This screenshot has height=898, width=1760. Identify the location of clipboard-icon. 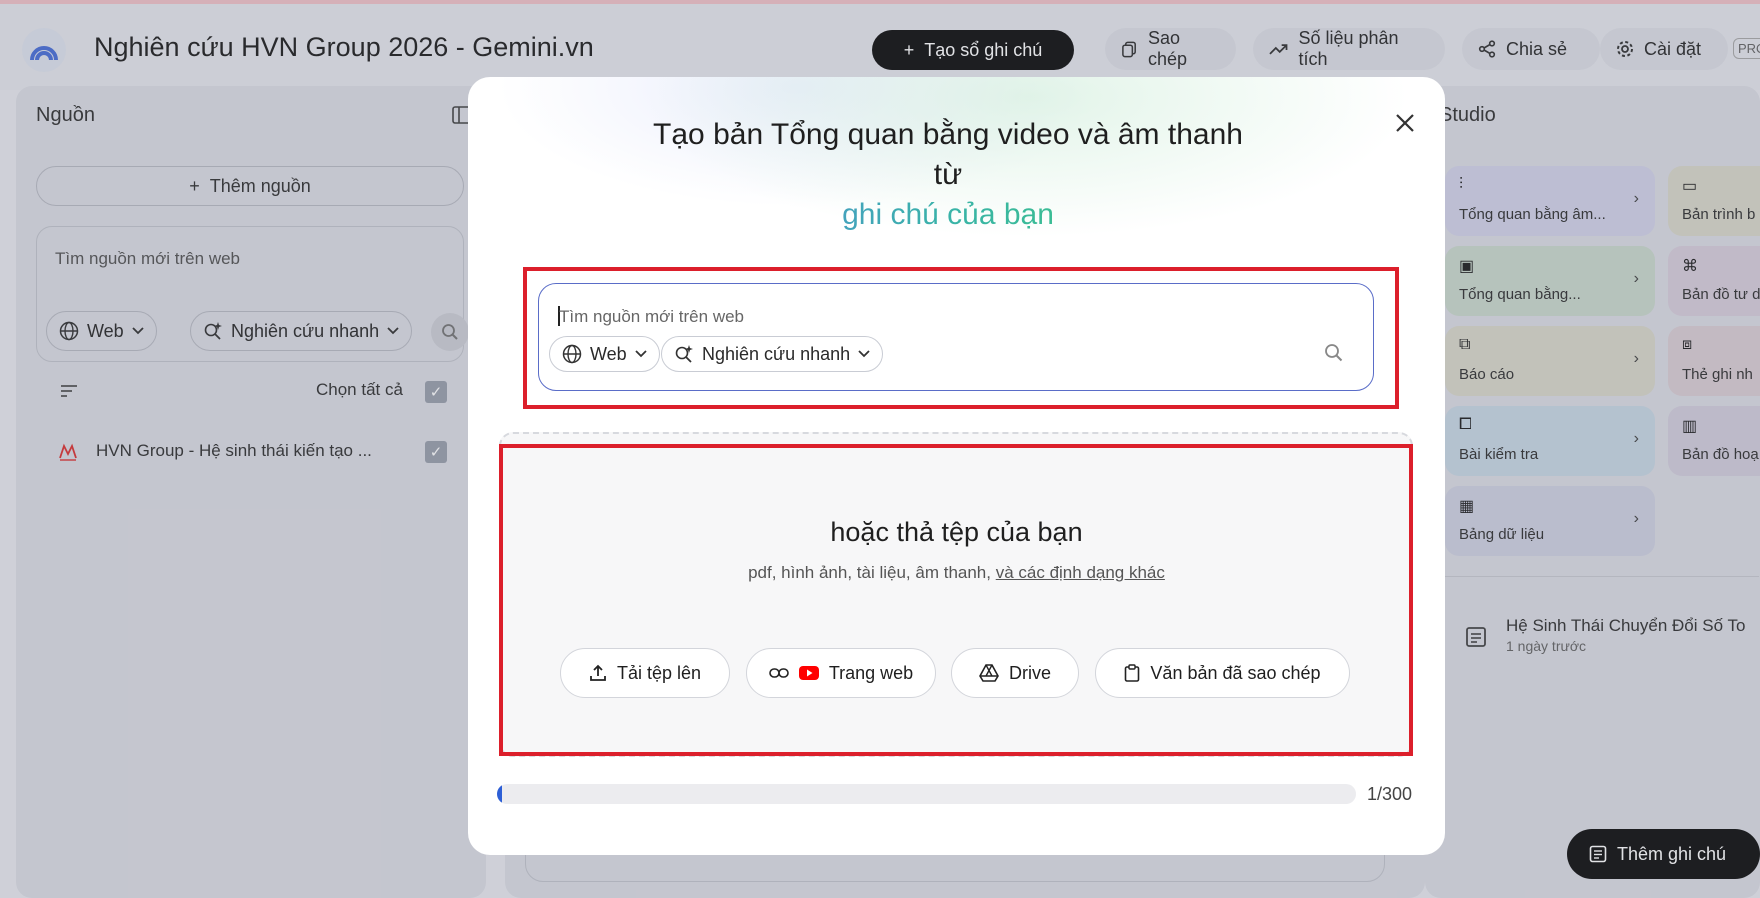
(1132, 673).